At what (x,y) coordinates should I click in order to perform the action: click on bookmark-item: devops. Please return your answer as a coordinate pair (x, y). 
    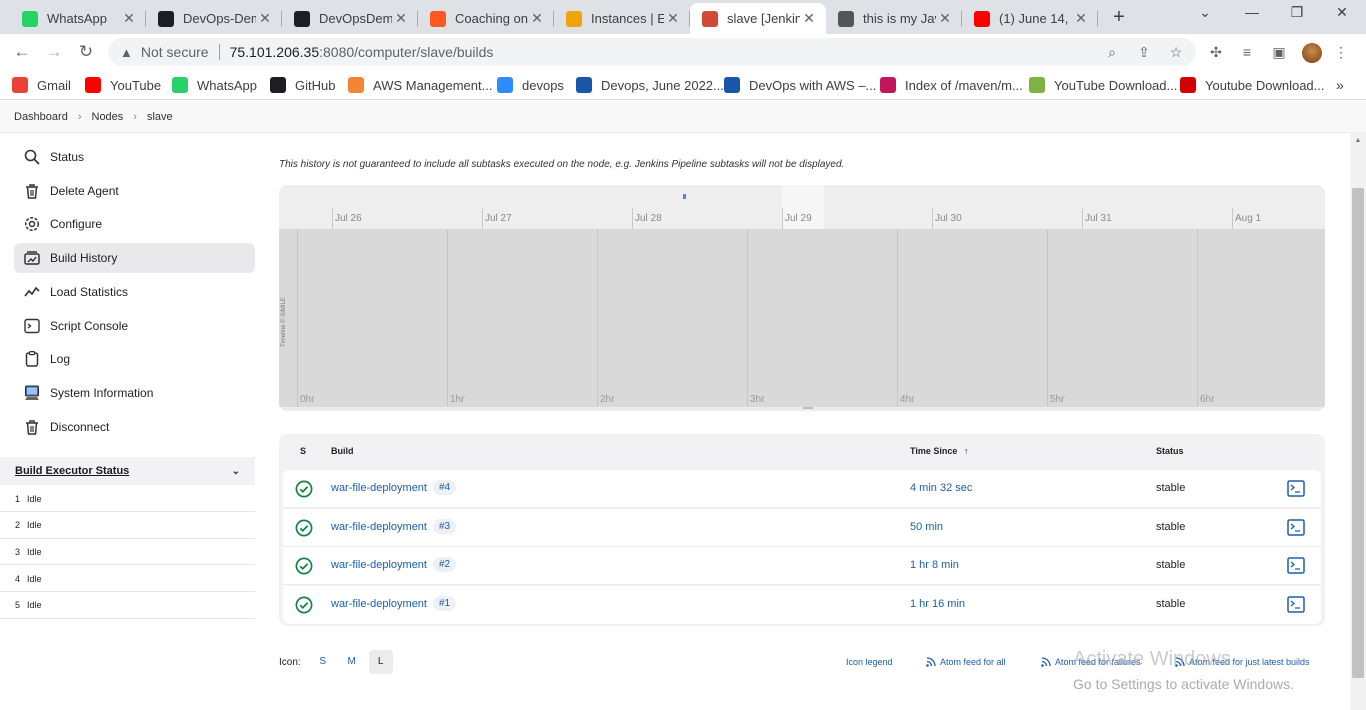
    Looking at the image, I should click on (530, 85).